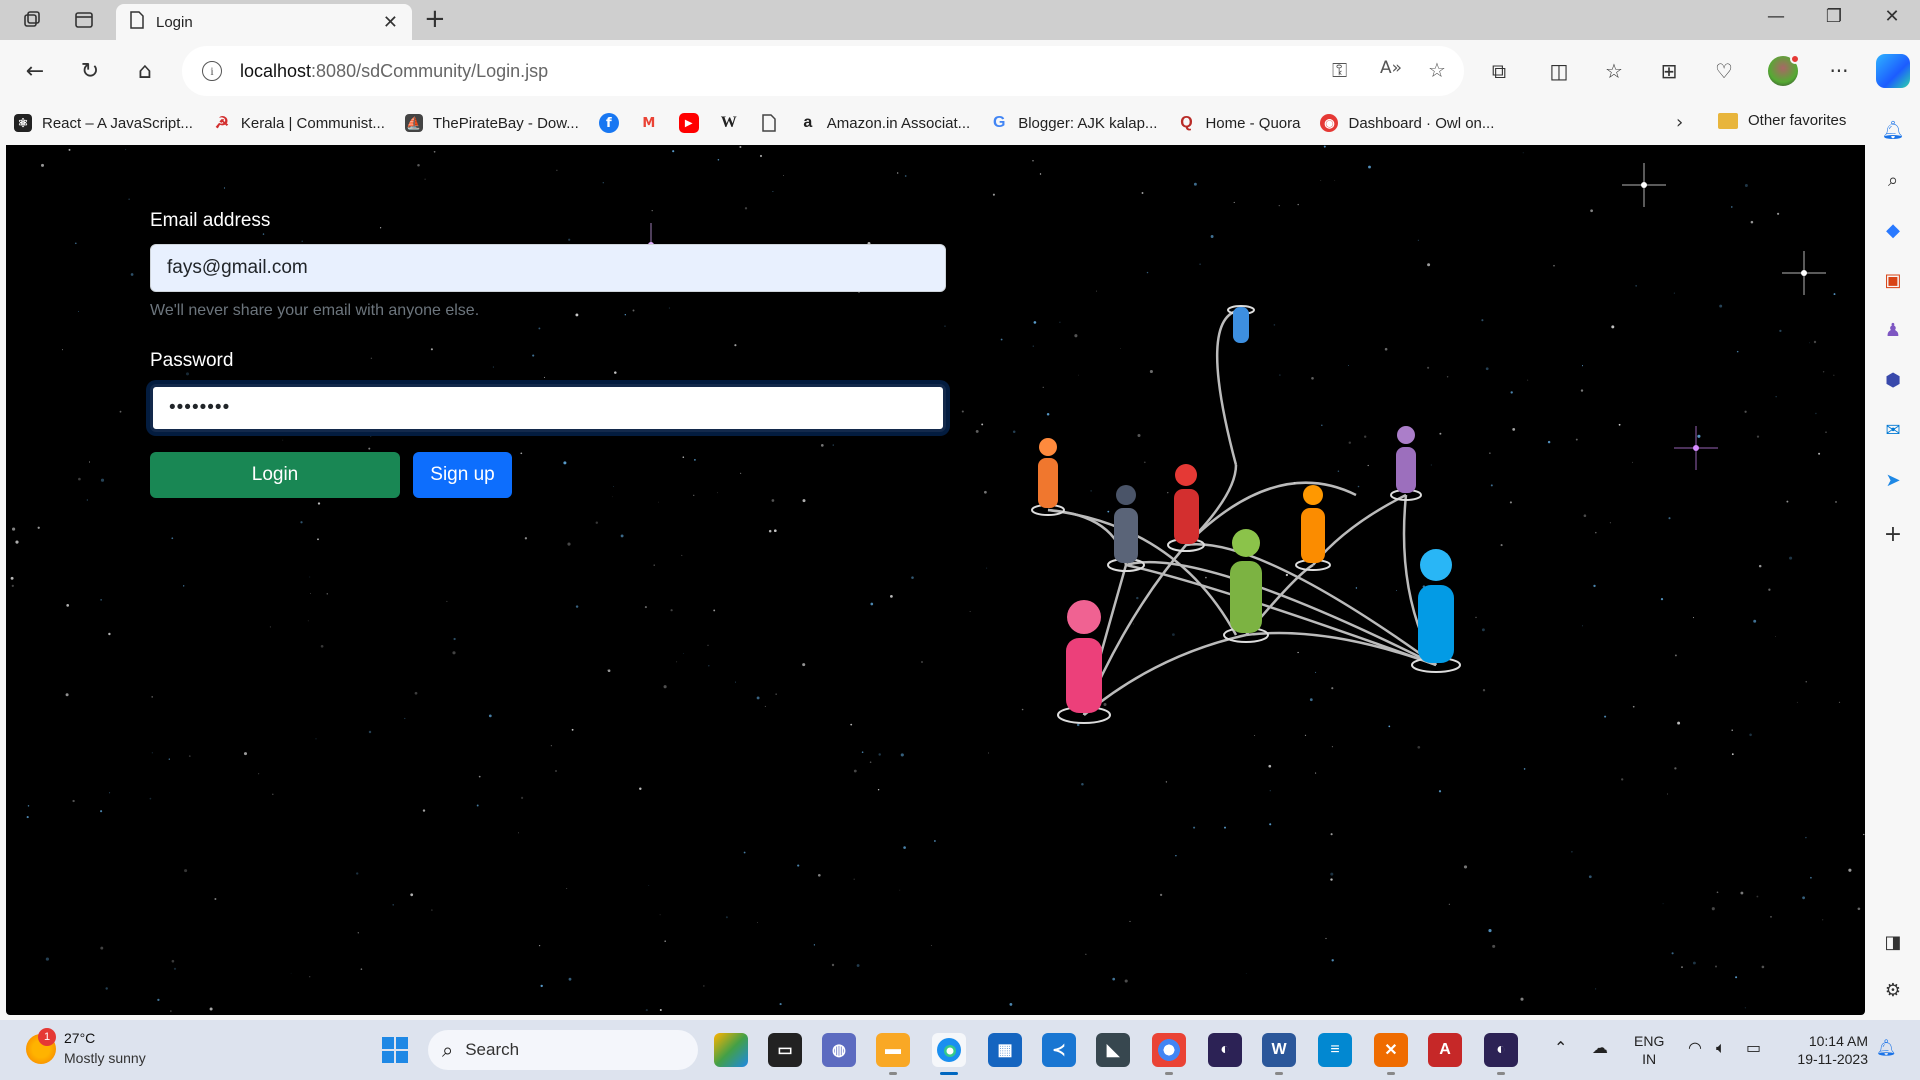 The height and width of the screenshot is (1080, 1920). What do you see at coordinates (462, 475) in the screenshot?
I see `signup-button: Sign up` at bounding box center [462, 475].